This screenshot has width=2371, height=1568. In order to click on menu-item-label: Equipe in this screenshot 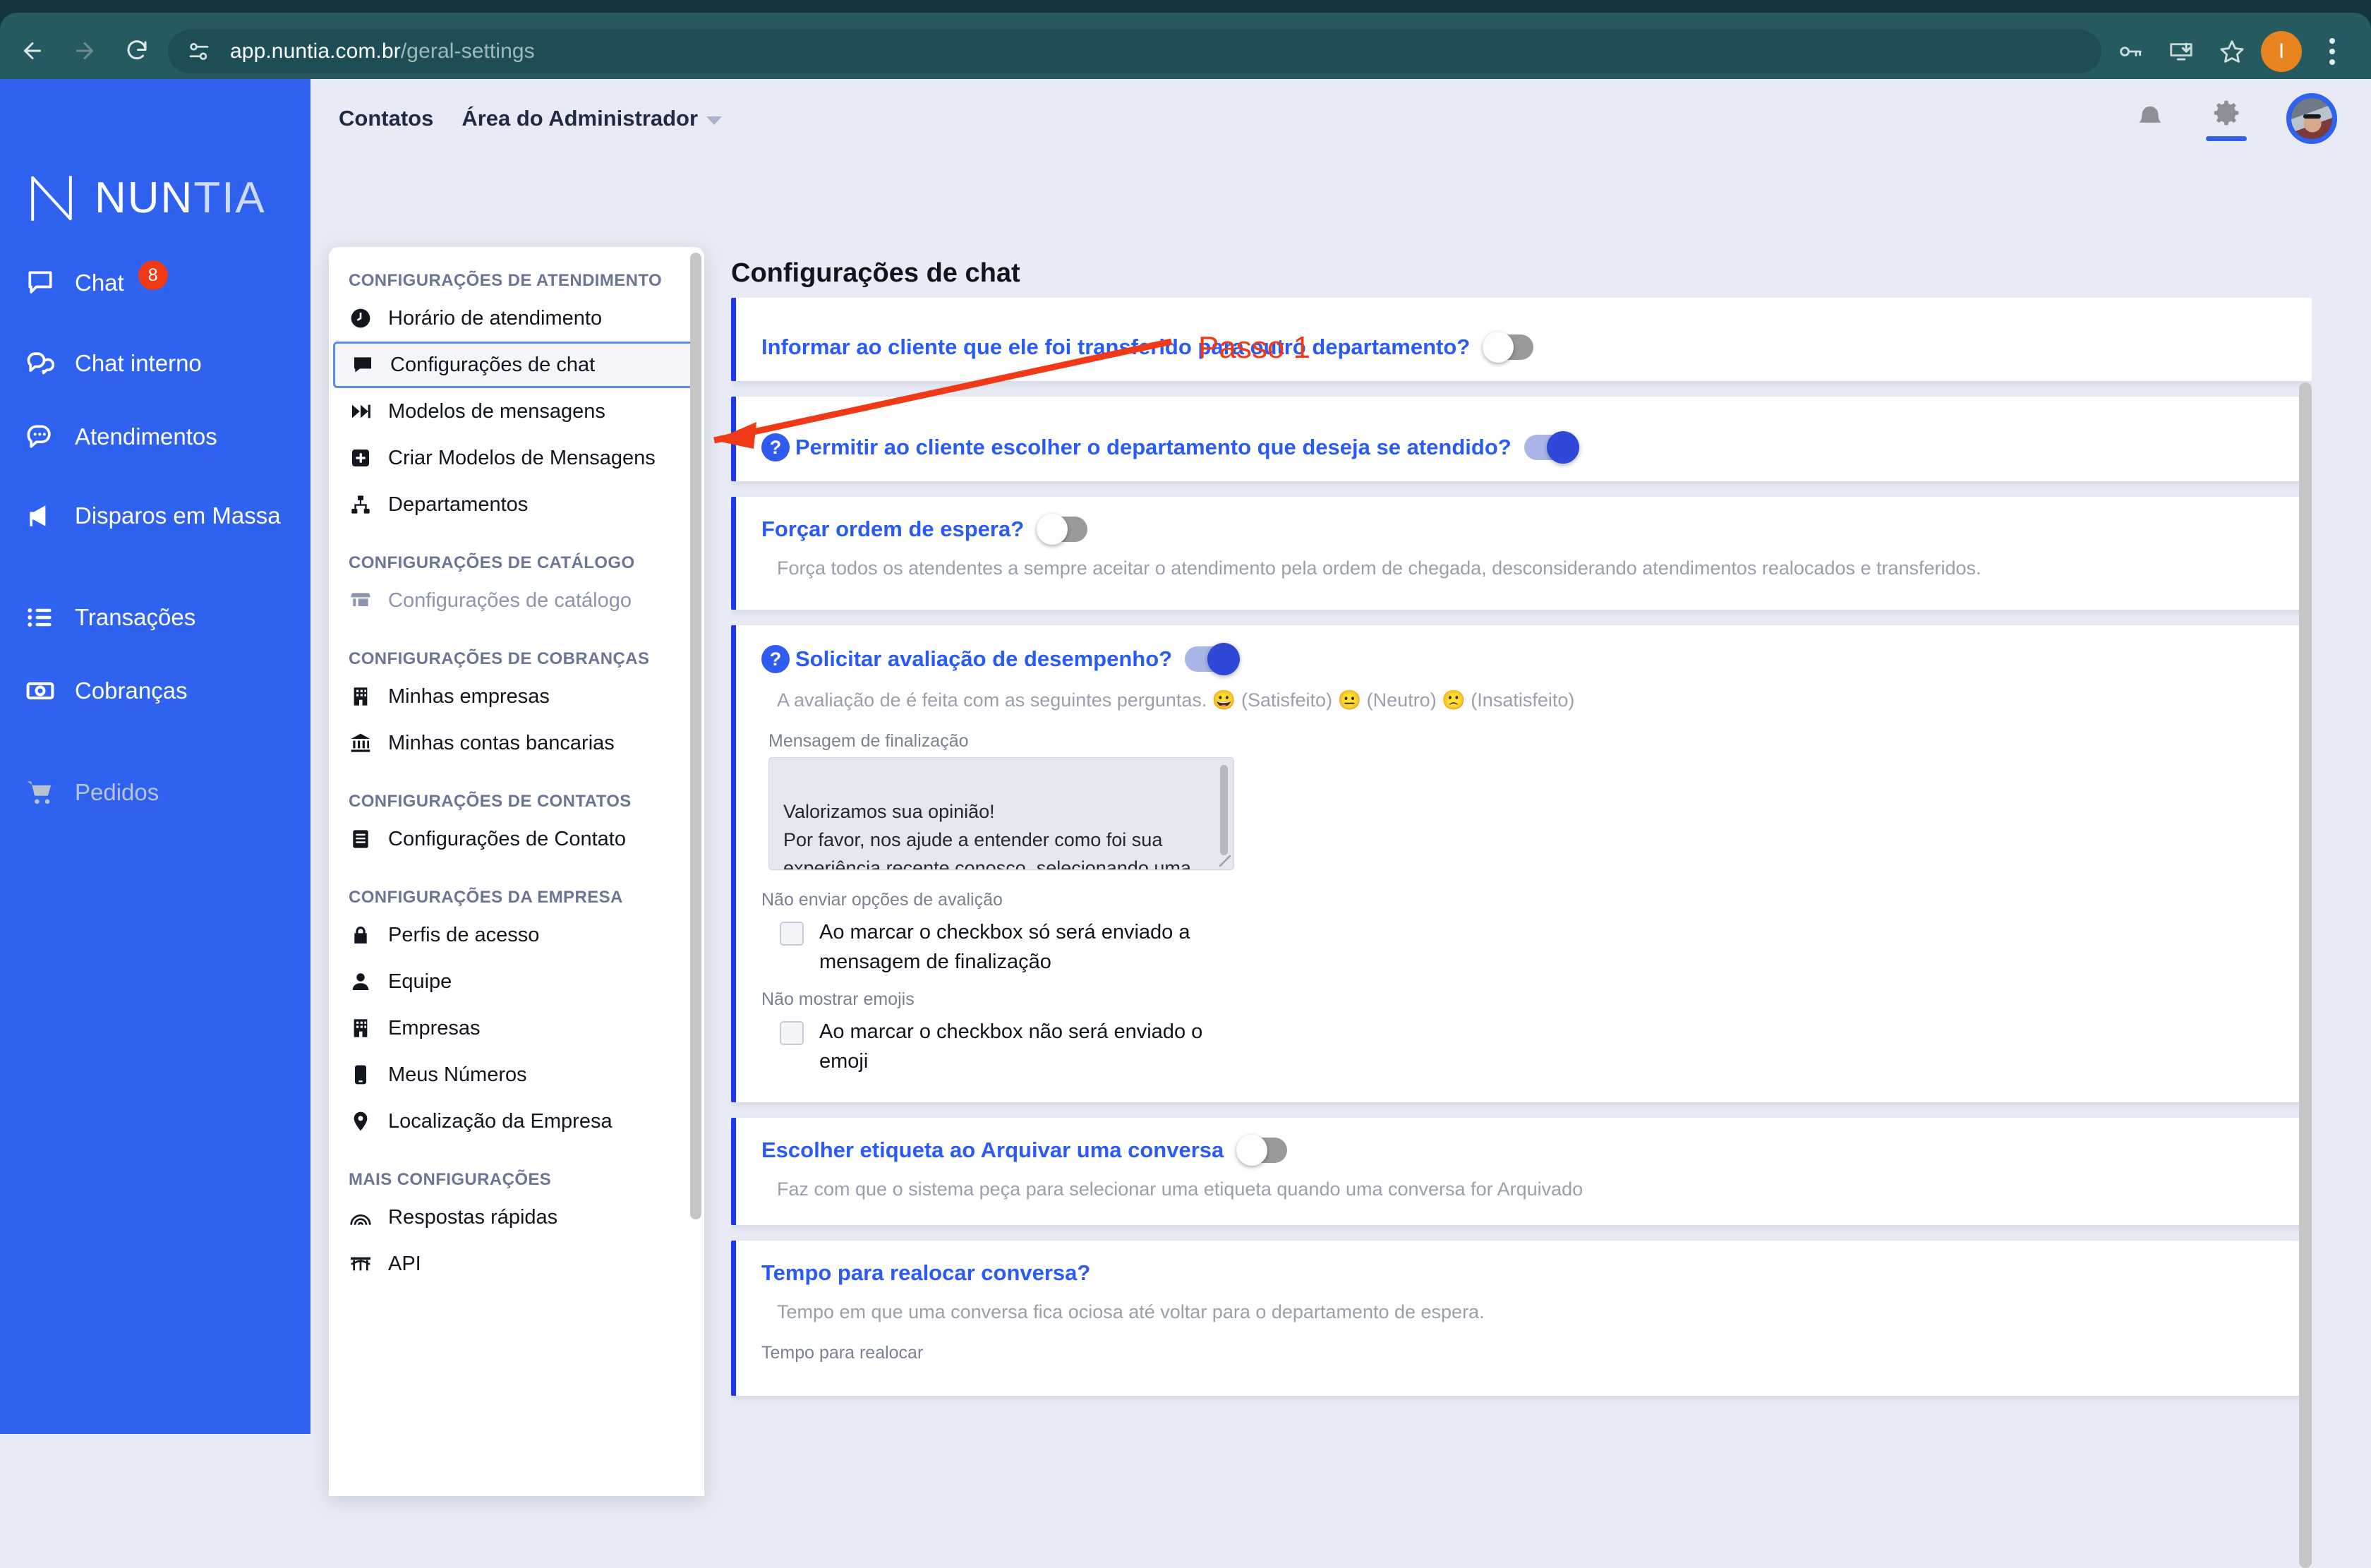, I will do `click(420, 981)`.